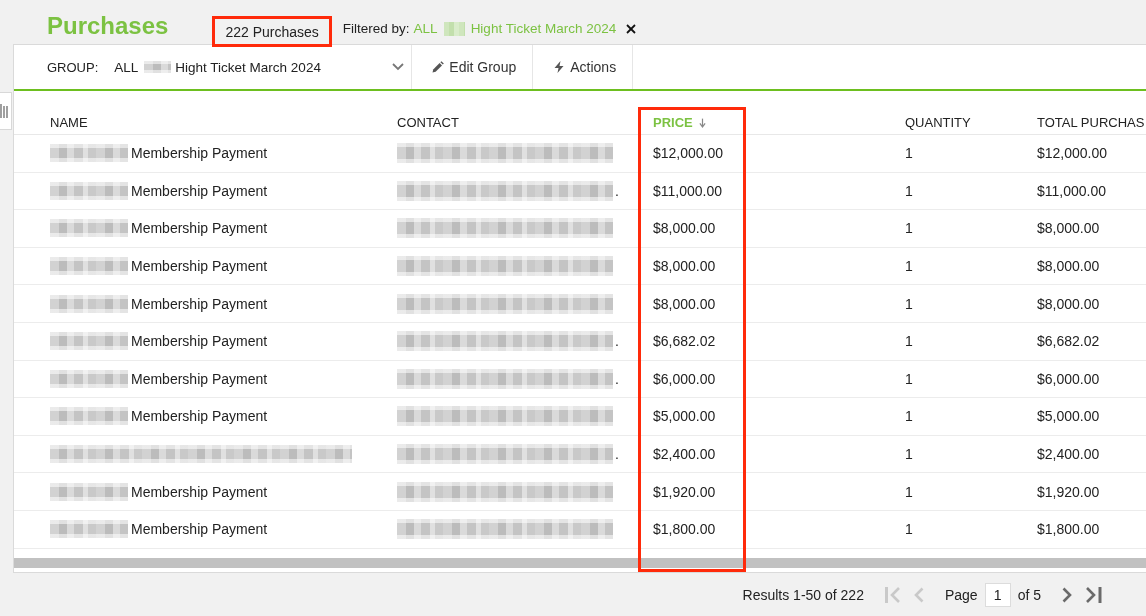 The height and width of the screenshot is (616, 1146). What do you see at coordinates (803, 594) in the screenshot?
I see `results-summary: Results 1-50 of 222` at bounding box center [803, 594].